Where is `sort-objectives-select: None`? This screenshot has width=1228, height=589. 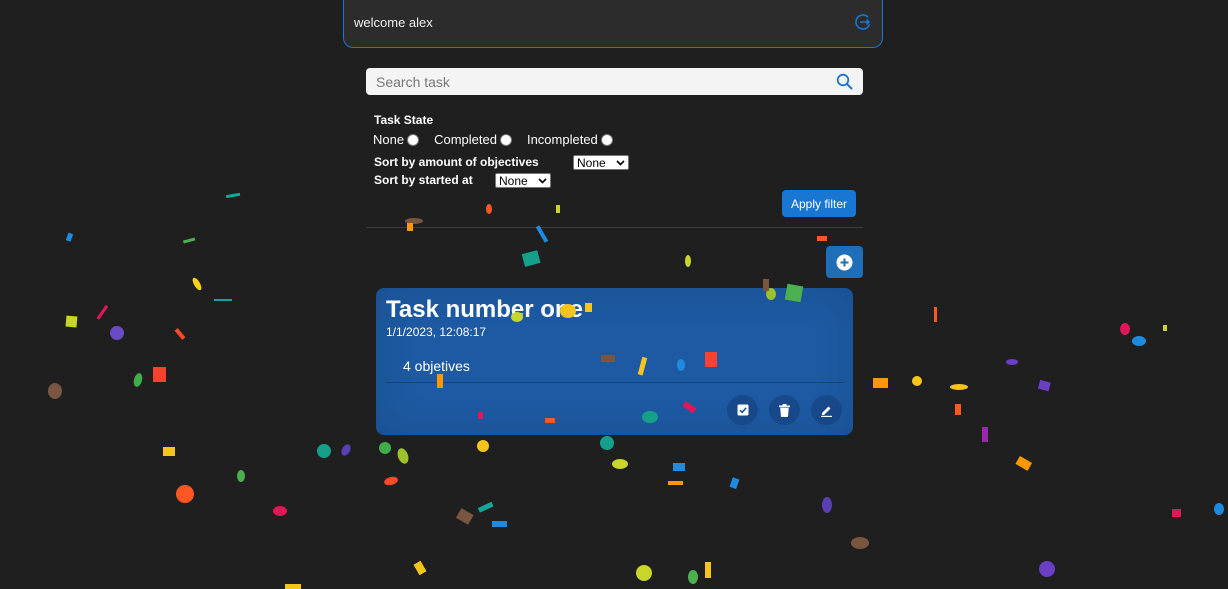 sort-objectives-select: None is located at coordinates (601, 162).